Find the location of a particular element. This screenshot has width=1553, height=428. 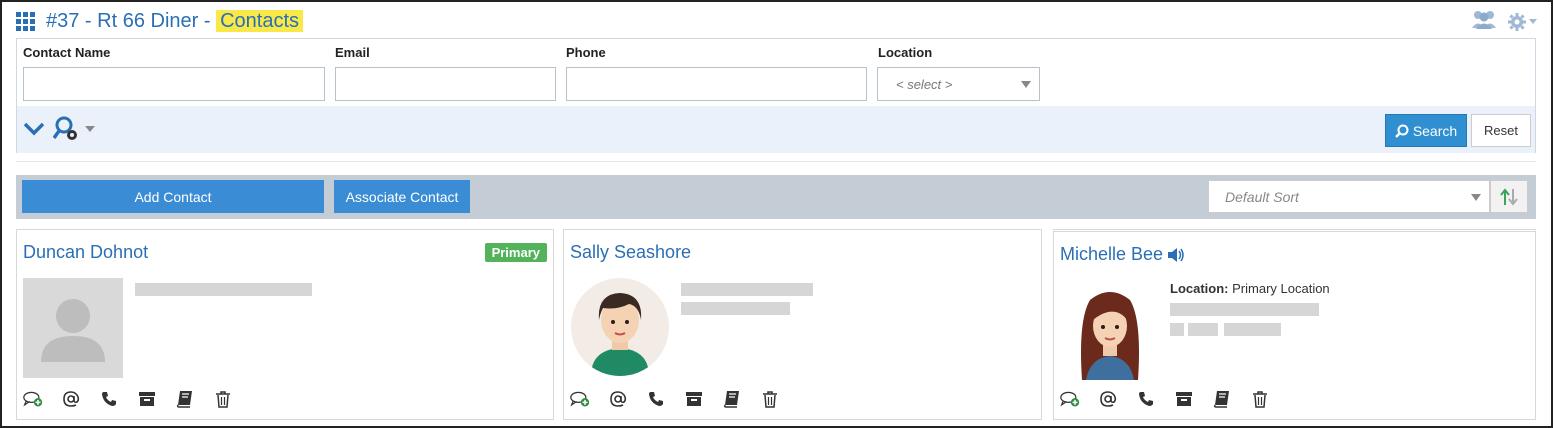

search-settings-icon is located at coordinates (74, 129).